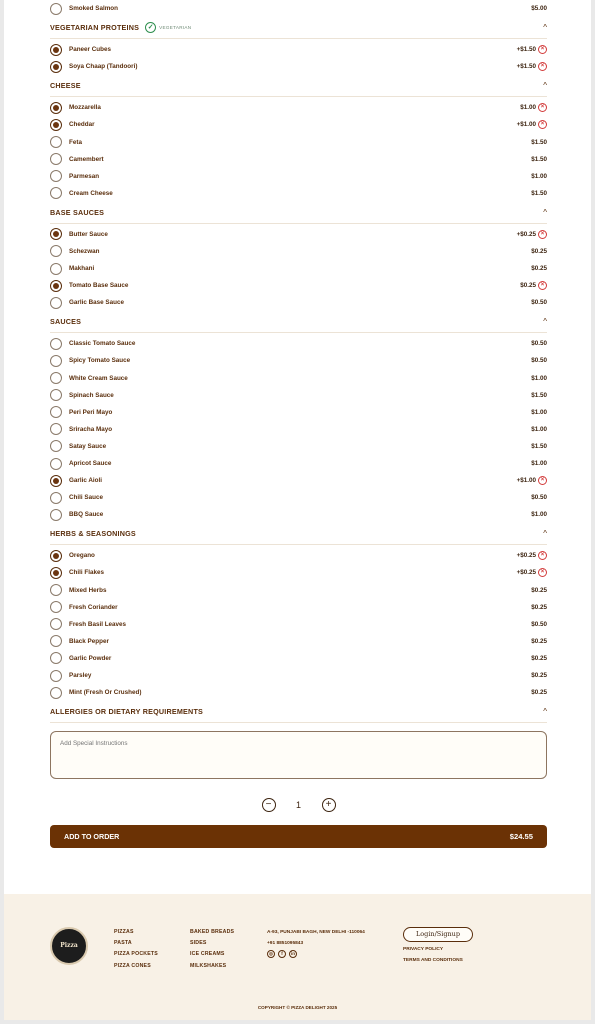 The image size is (595, 1024). I want to click on footer-link-pizza-pockets: PIZZA POCKETS, so click(136, 954).